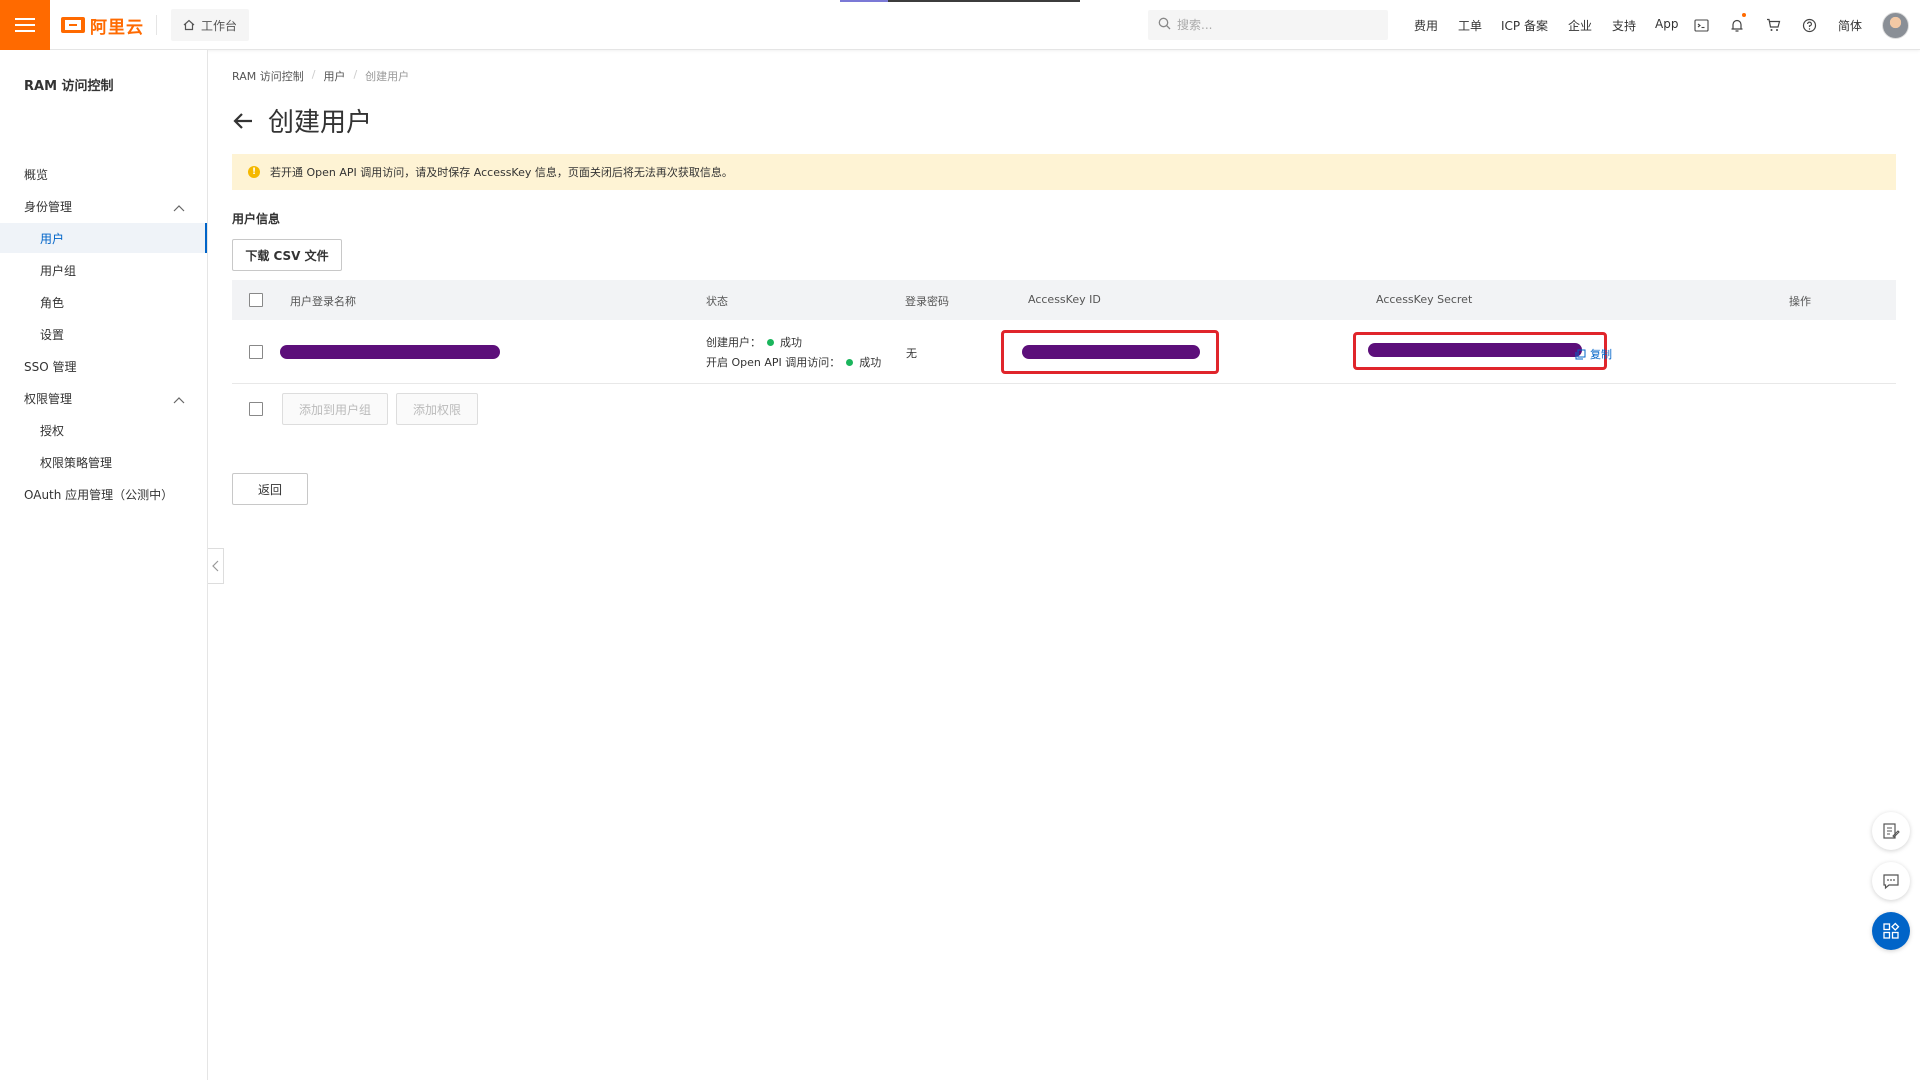  I want to click on redacted-username, so click(390, 352).